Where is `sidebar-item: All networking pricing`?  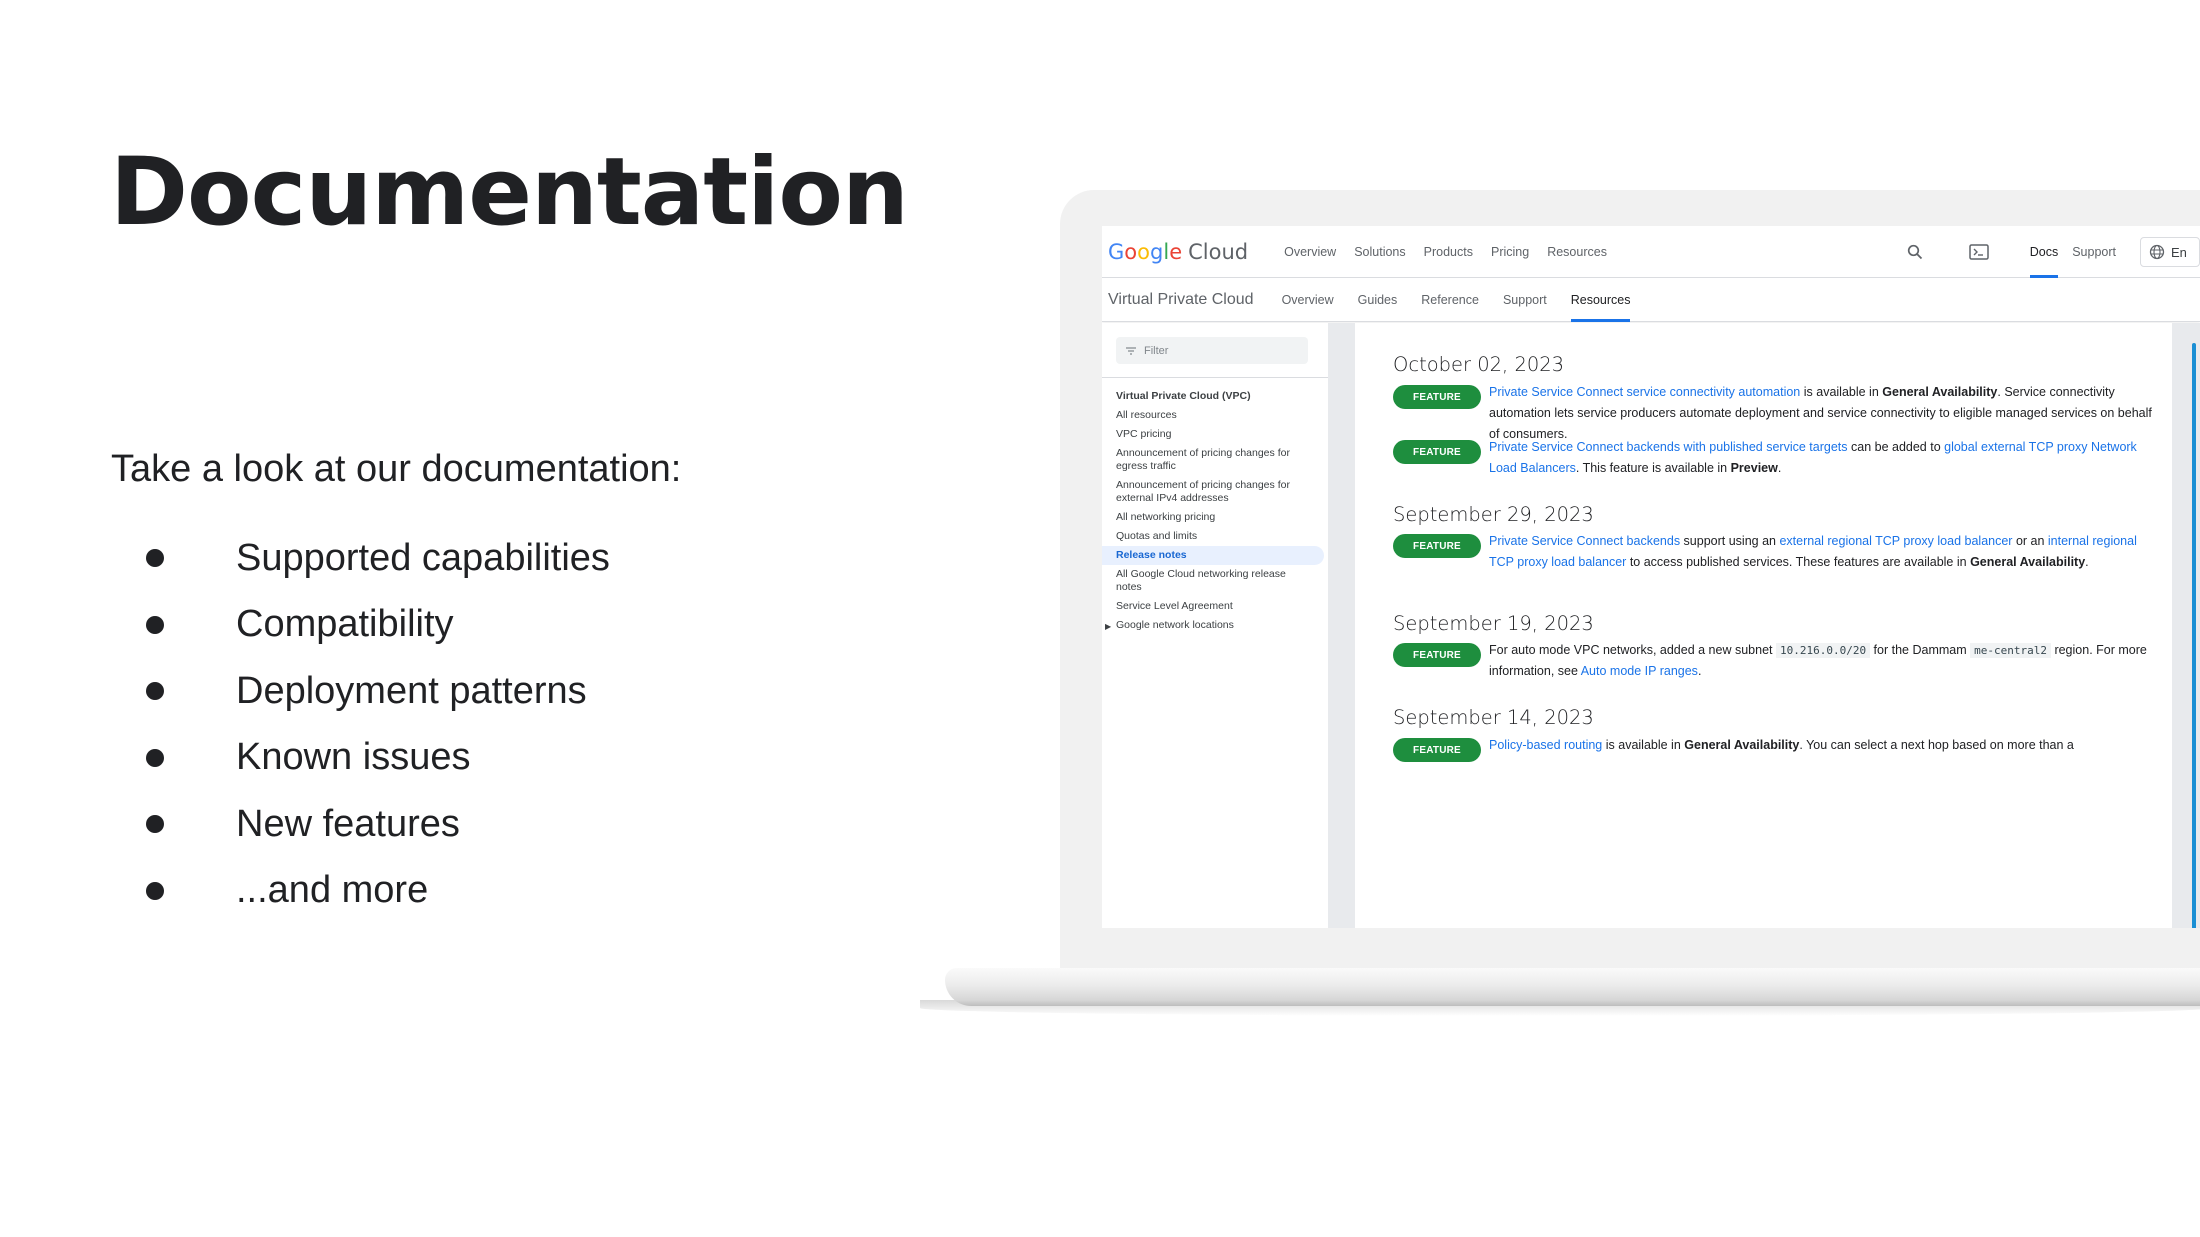 sidebar-item: All networking pricing is located at coordinates (1213, 517).